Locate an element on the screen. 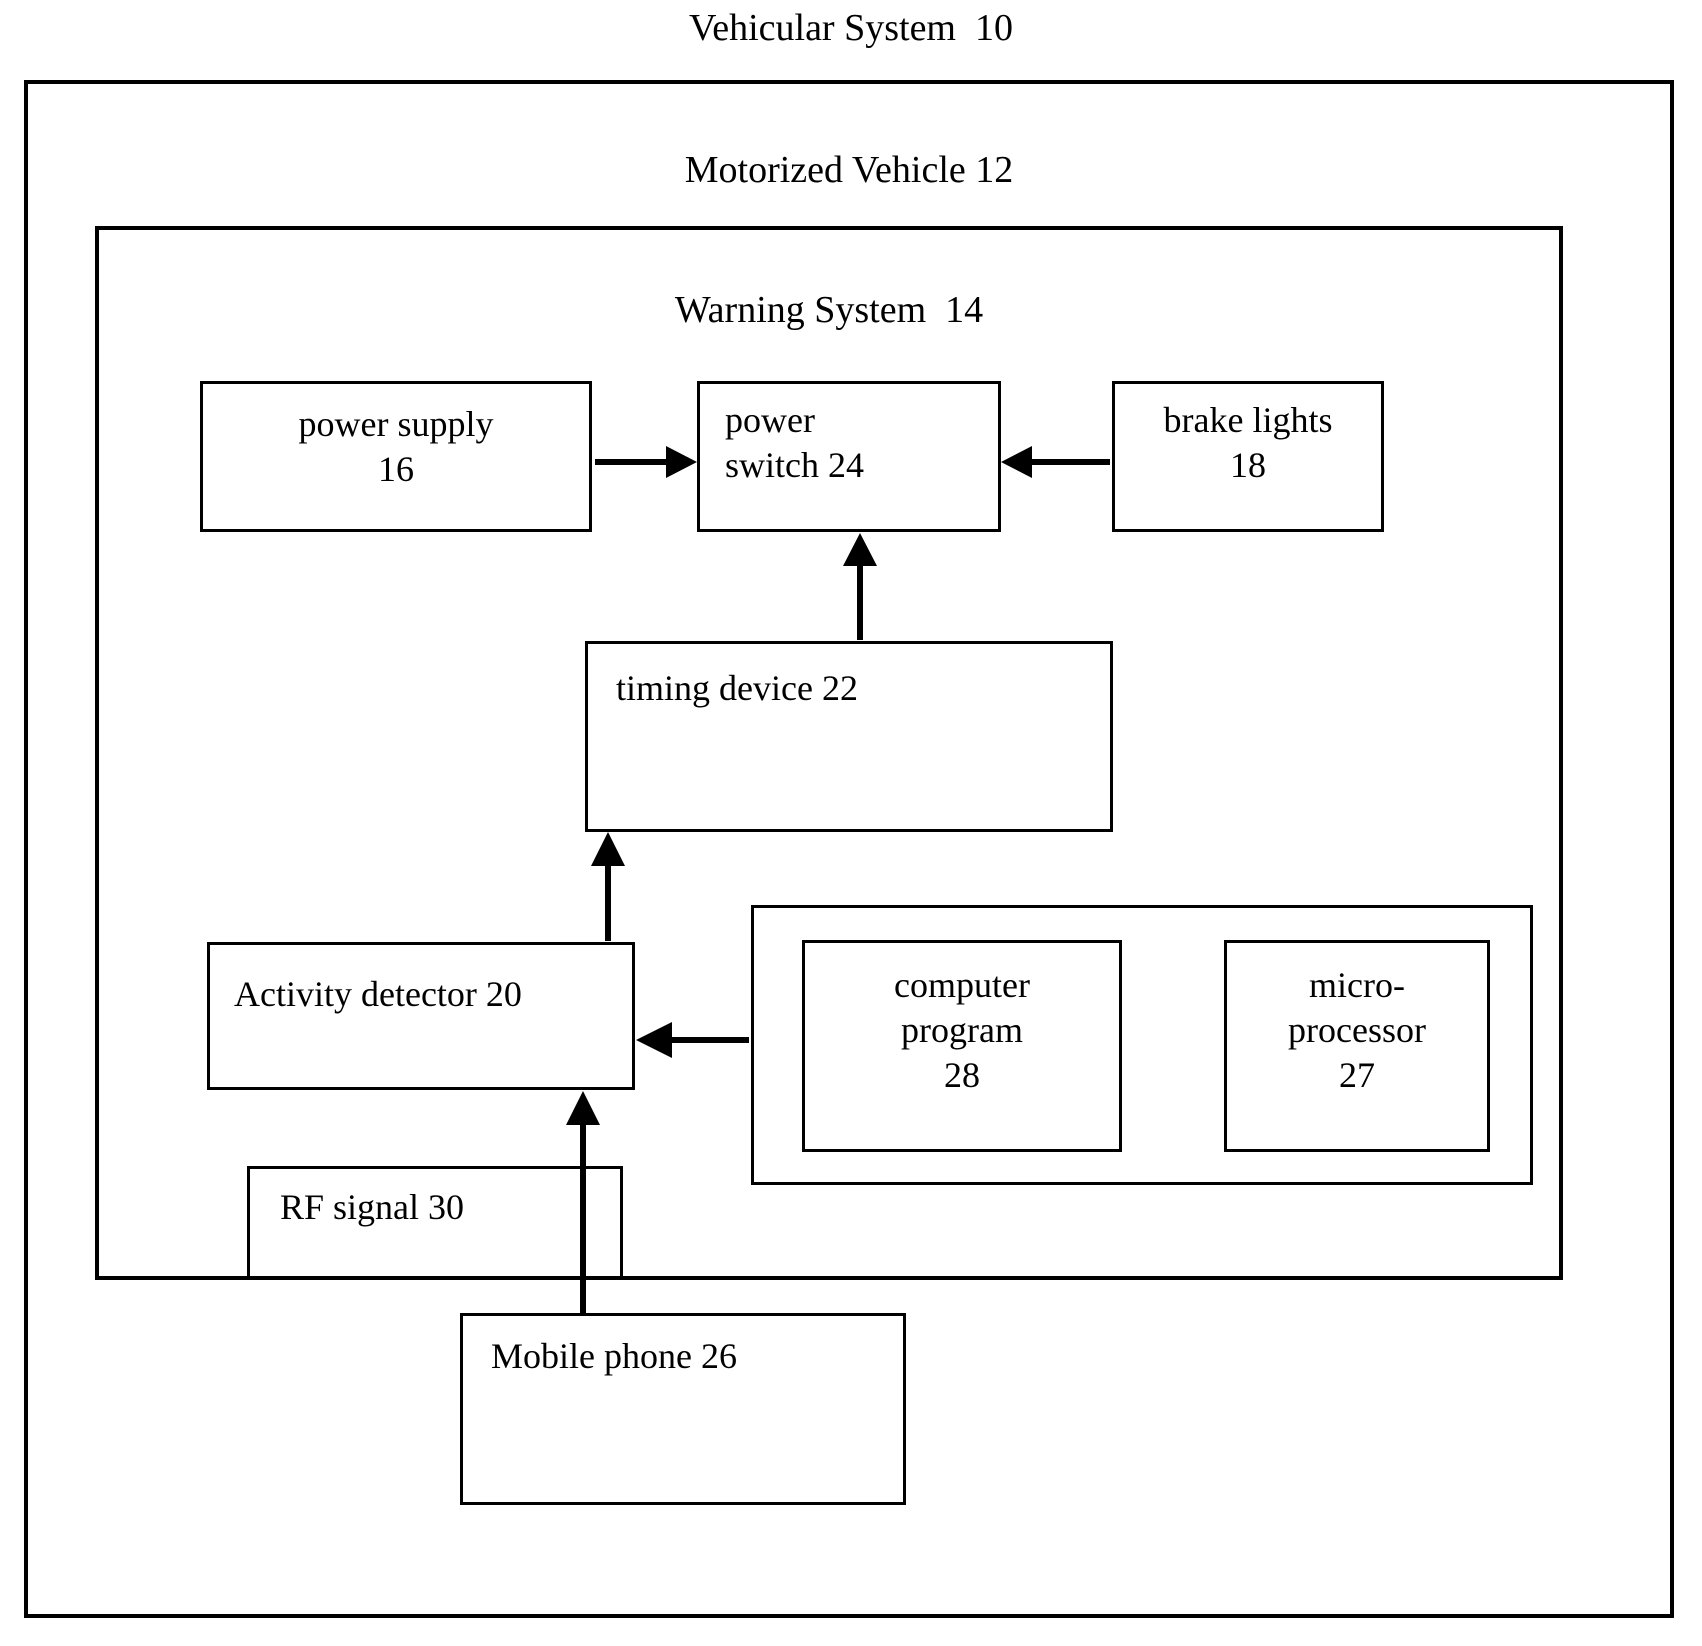  computer-program-box: computer program 28 is located at coordinates (962, 1046).